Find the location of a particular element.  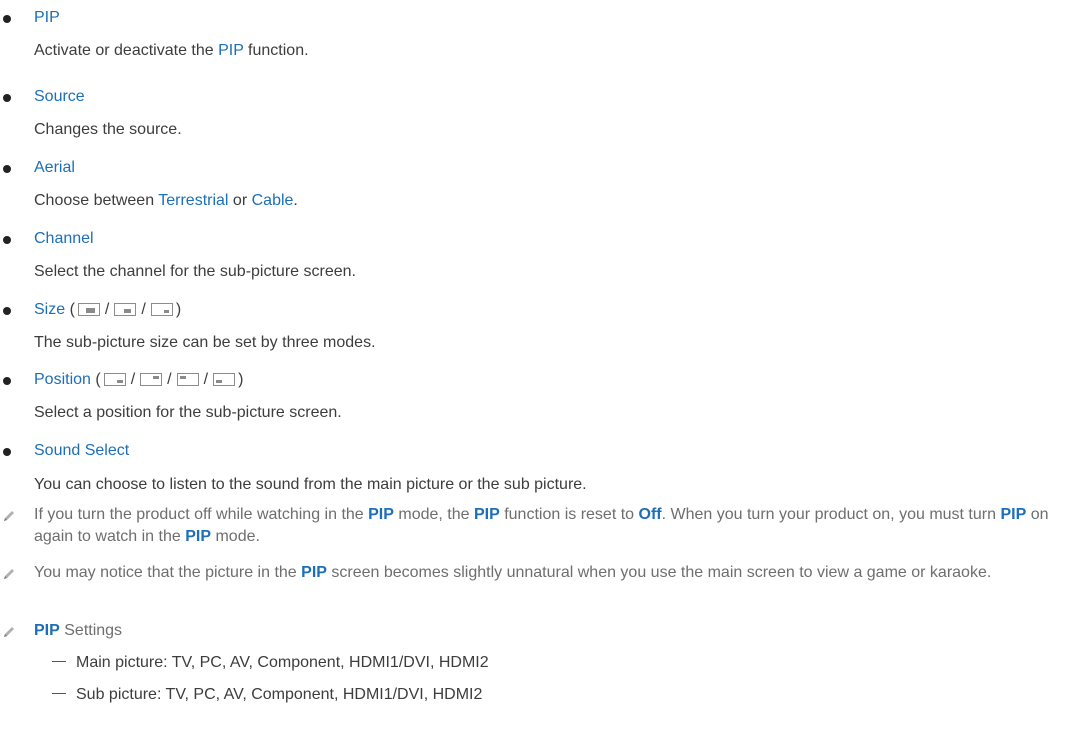

item-title-sound-select: Sound Select is located at coordinates (82, 450).